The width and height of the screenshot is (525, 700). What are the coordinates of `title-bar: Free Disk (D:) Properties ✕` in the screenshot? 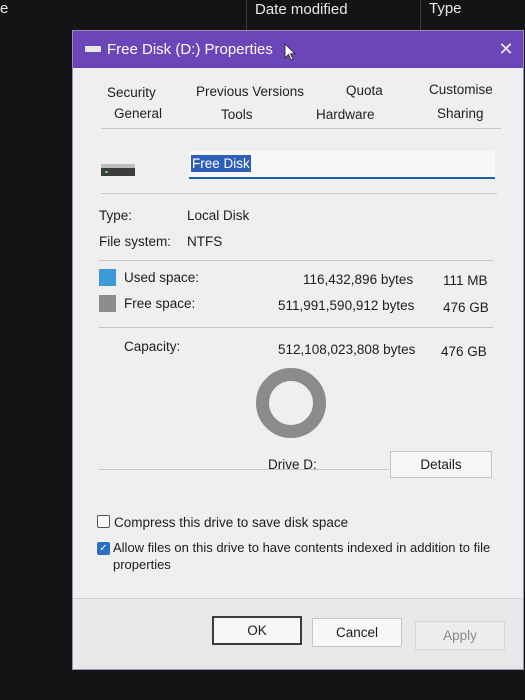 It's located at (298, 49).